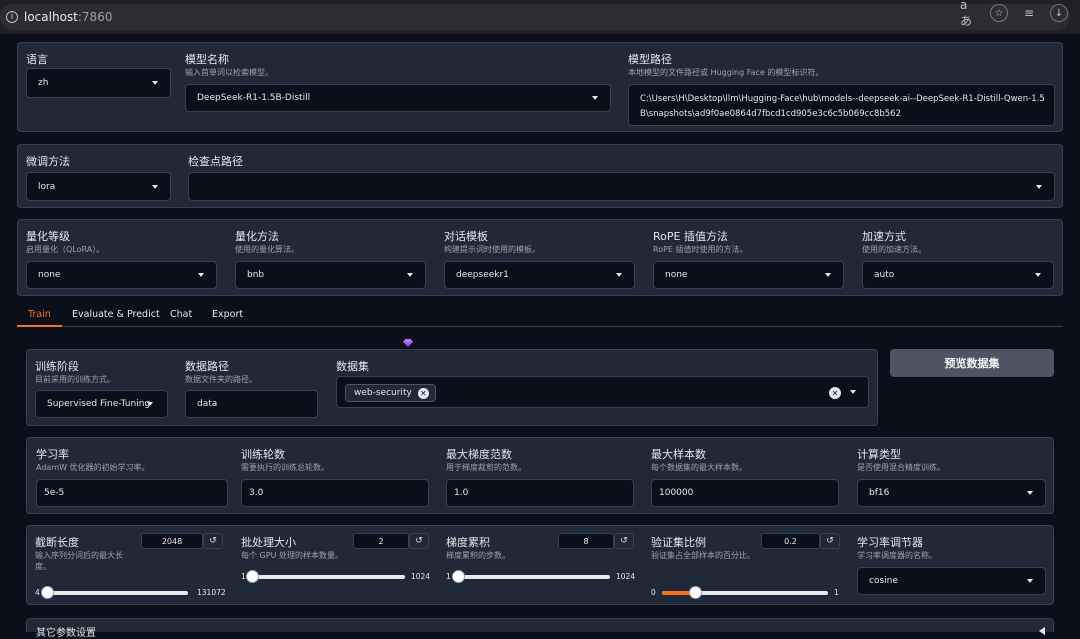  Describe the element at coordinates (1042, 631) in the screenshot. I see `caret-left-icon` at that location.